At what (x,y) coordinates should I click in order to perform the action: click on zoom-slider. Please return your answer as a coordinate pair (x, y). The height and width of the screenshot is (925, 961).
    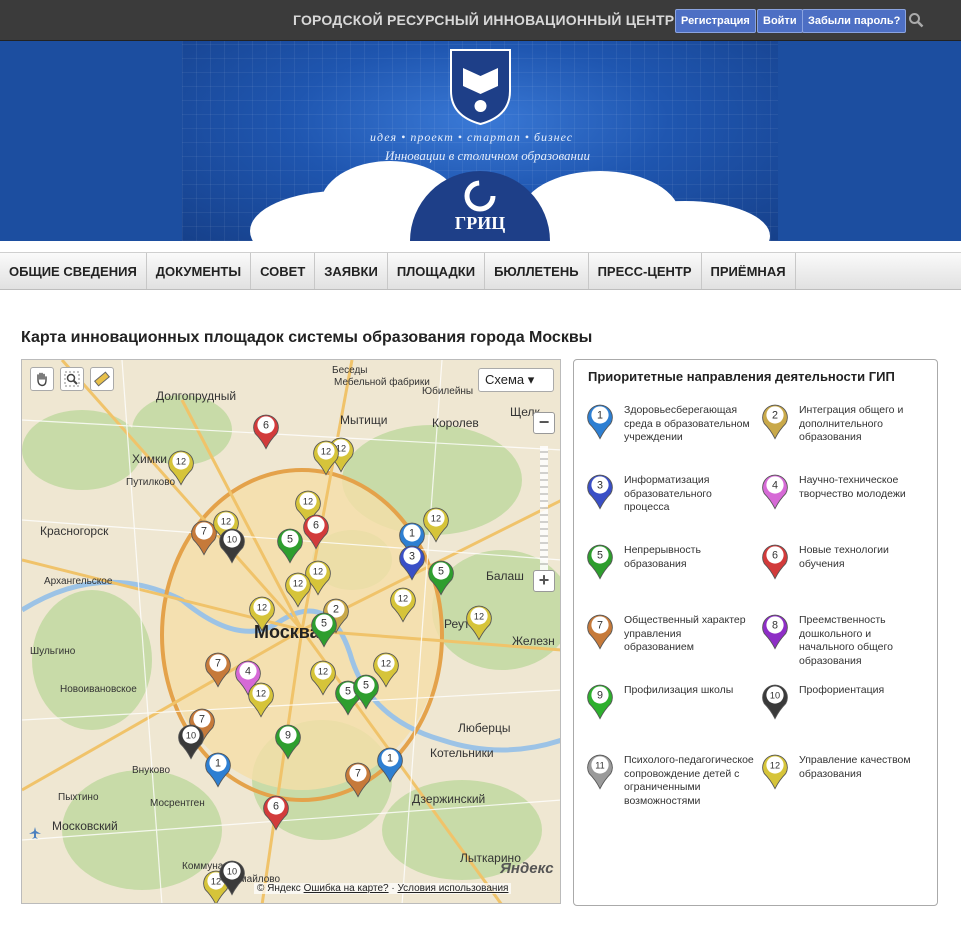
    Looking at the image, I should click on (544, 511).